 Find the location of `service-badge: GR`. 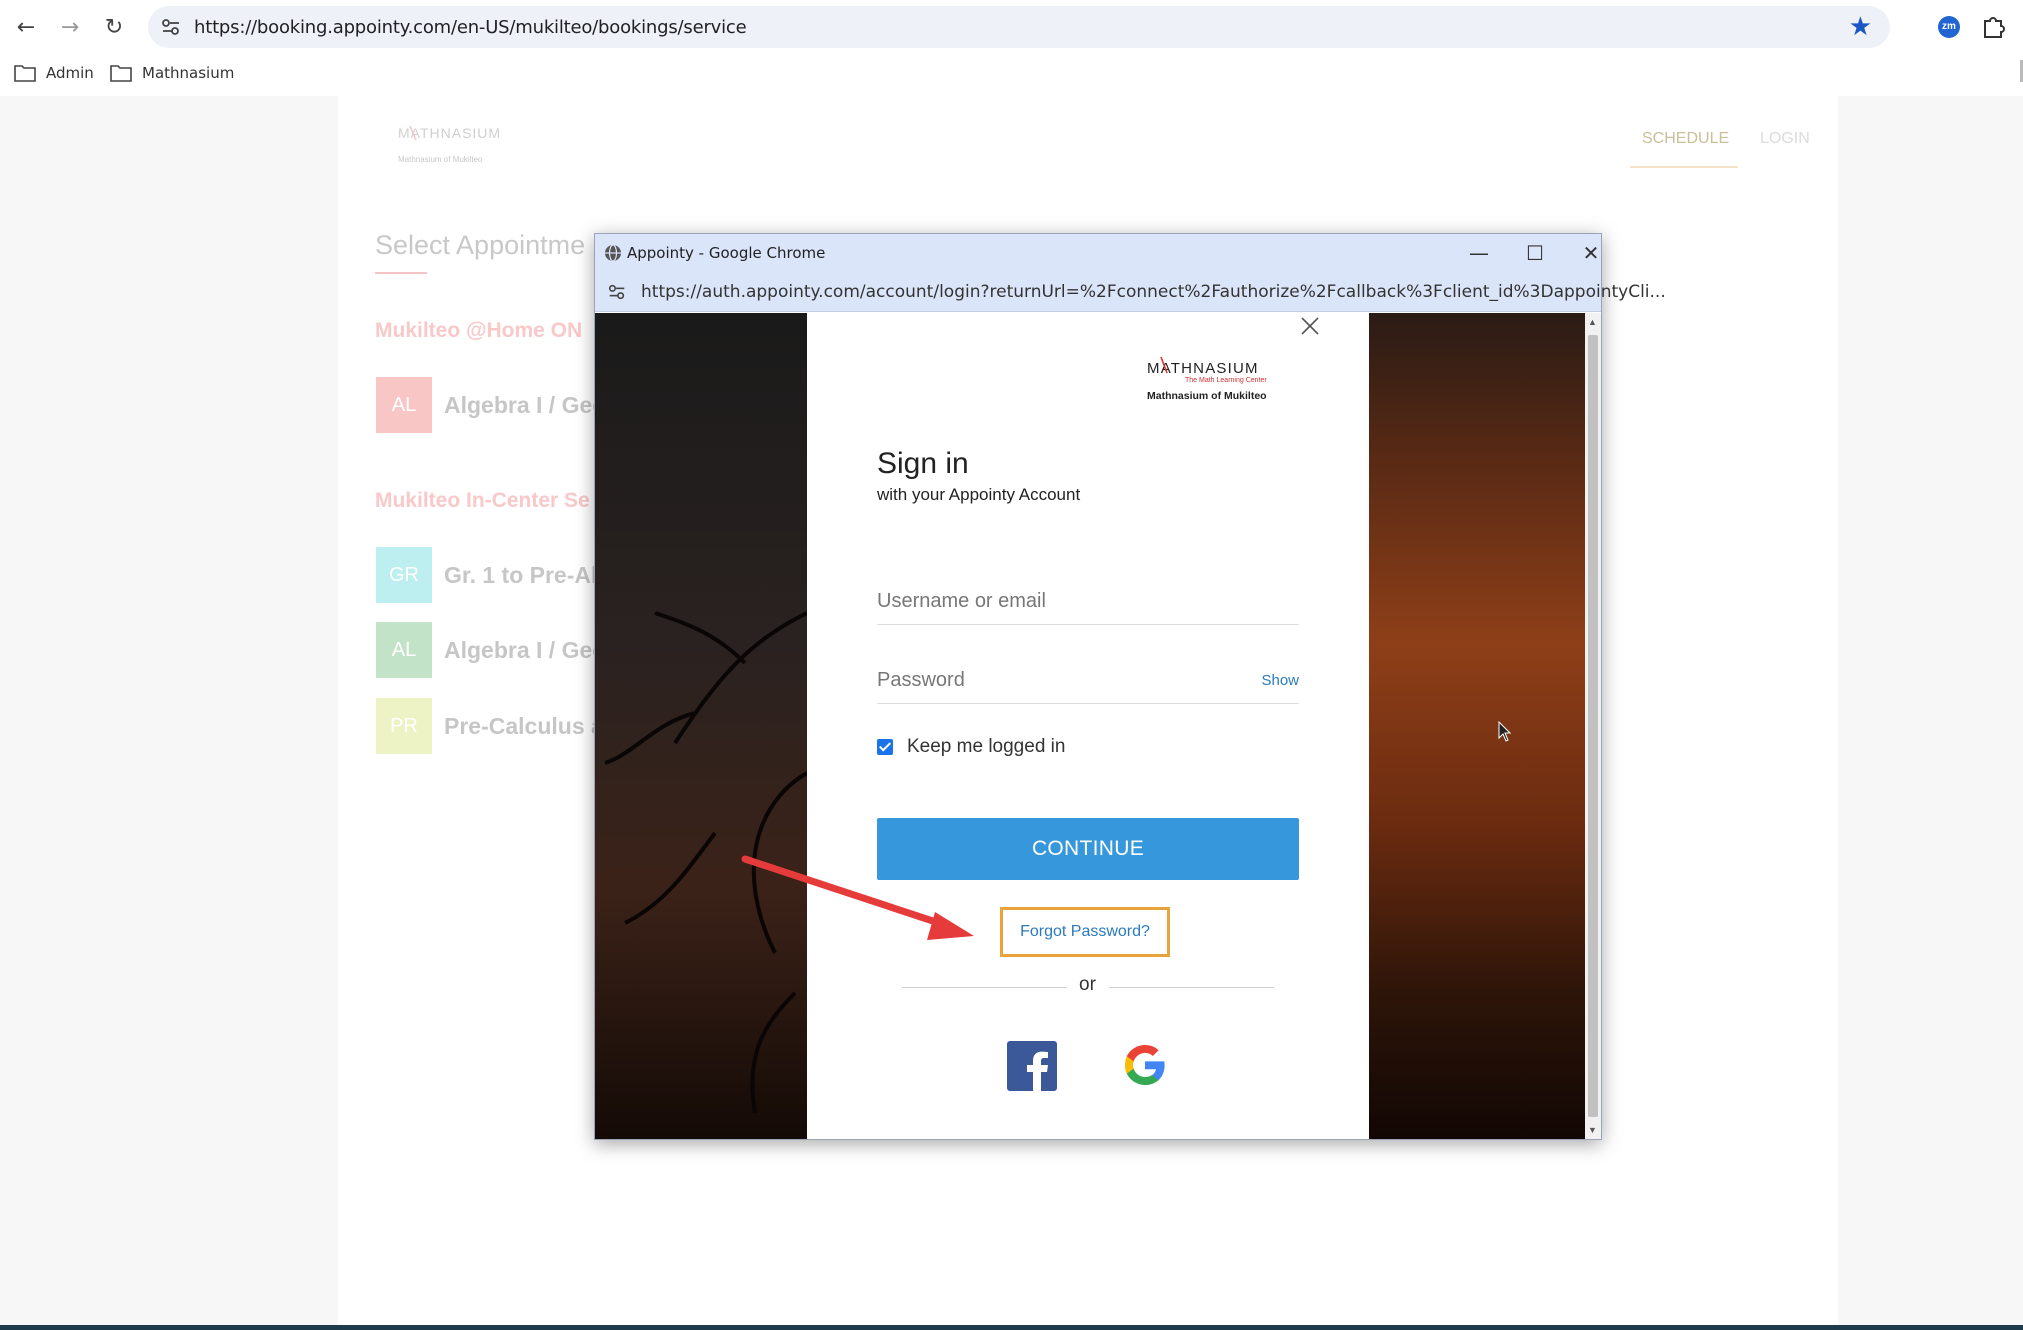

service-badge: GR is located at coordinates (404, 575).